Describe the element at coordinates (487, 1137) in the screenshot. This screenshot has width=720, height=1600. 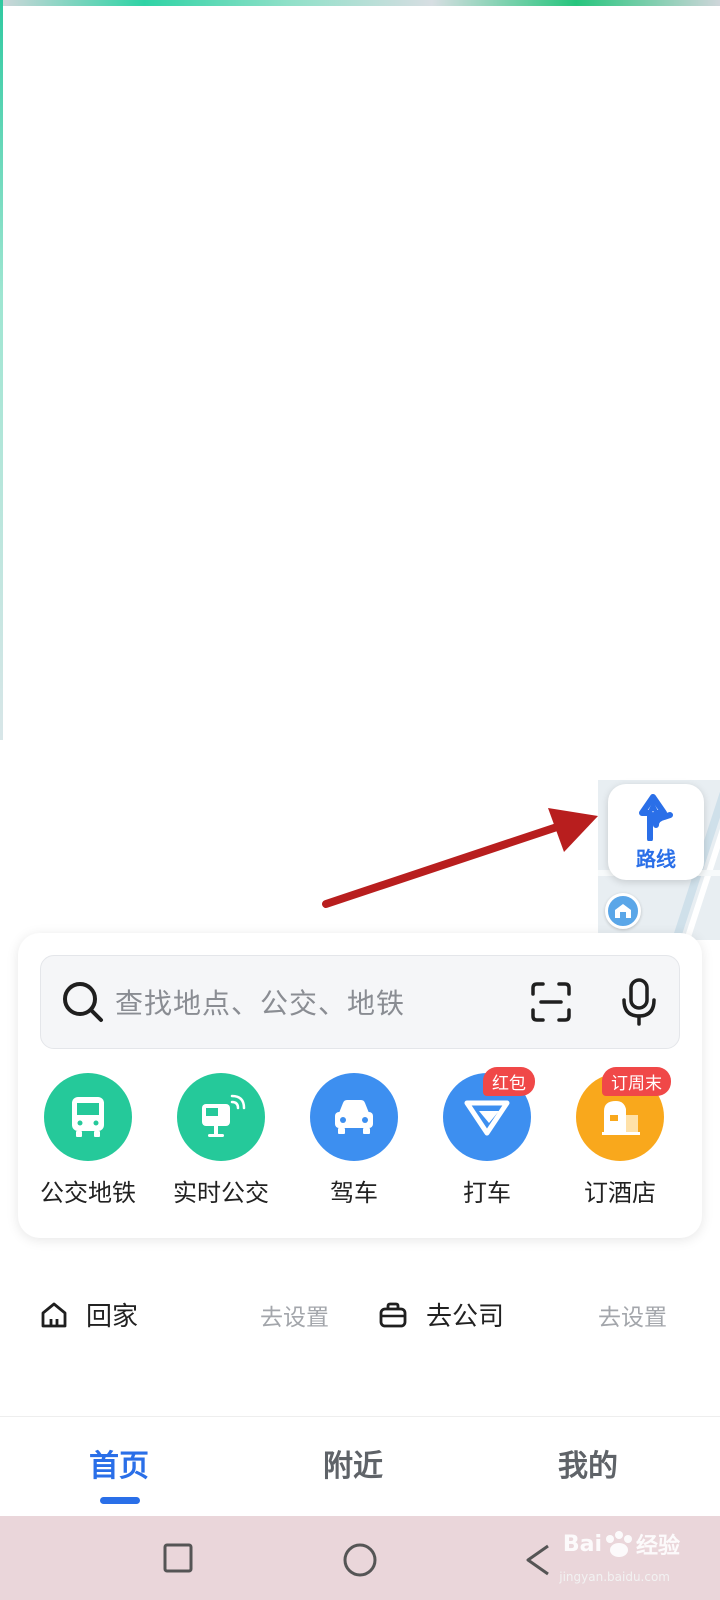
I see `shortcut-taxi: 红包 打车` at that location.